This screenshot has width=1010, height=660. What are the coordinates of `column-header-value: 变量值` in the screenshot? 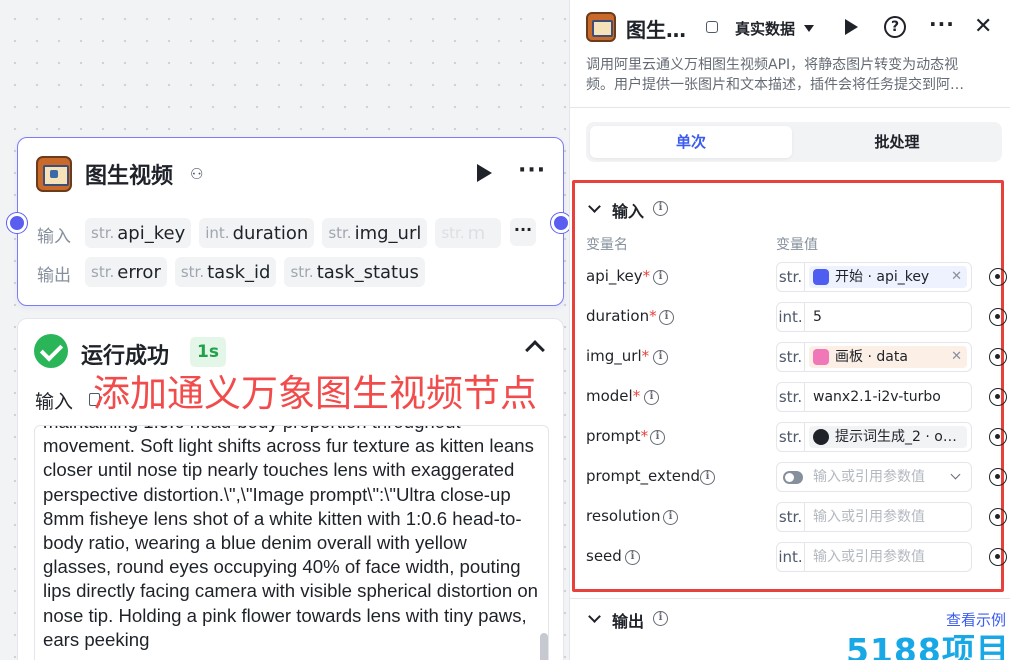 It's located at (797, 245).